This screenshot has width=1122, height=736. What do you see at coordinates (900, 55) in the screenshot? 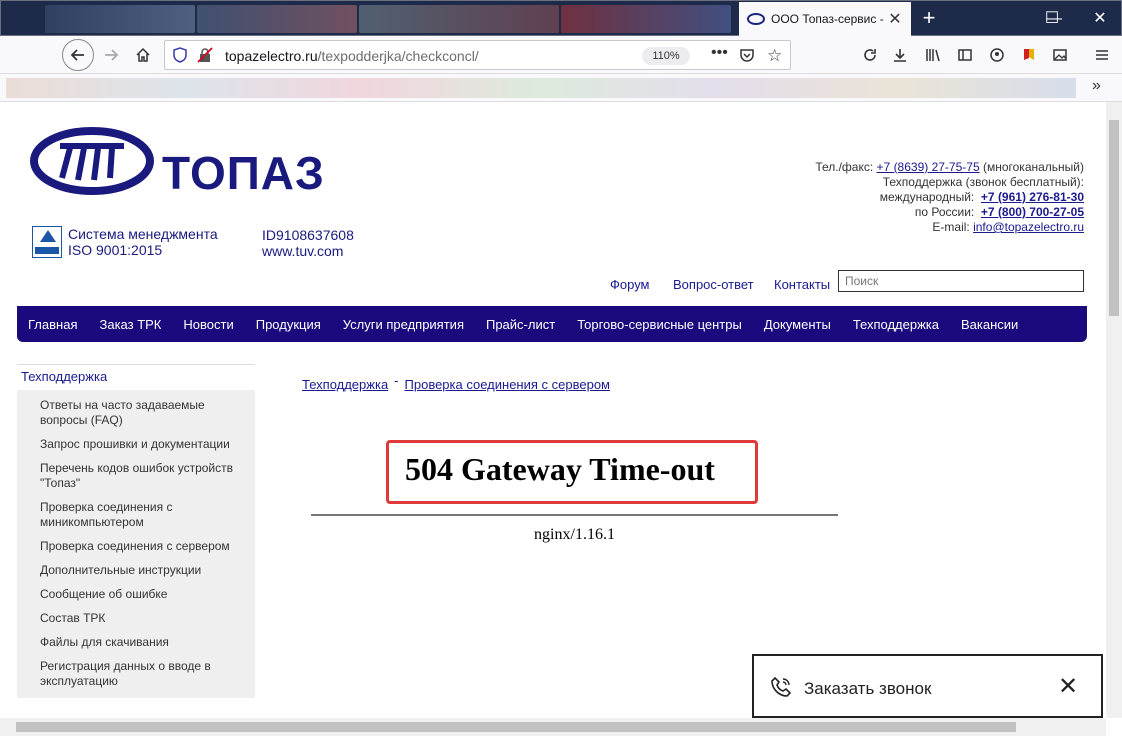
I see `download-icon` at bounding box center [900, 55].